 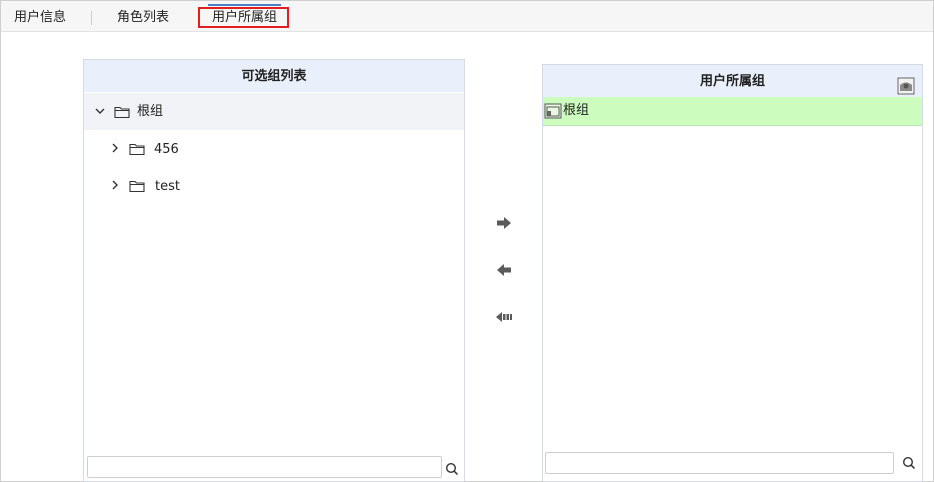 I want to click on tree-node-456: 456, so click(x=274, y=148).